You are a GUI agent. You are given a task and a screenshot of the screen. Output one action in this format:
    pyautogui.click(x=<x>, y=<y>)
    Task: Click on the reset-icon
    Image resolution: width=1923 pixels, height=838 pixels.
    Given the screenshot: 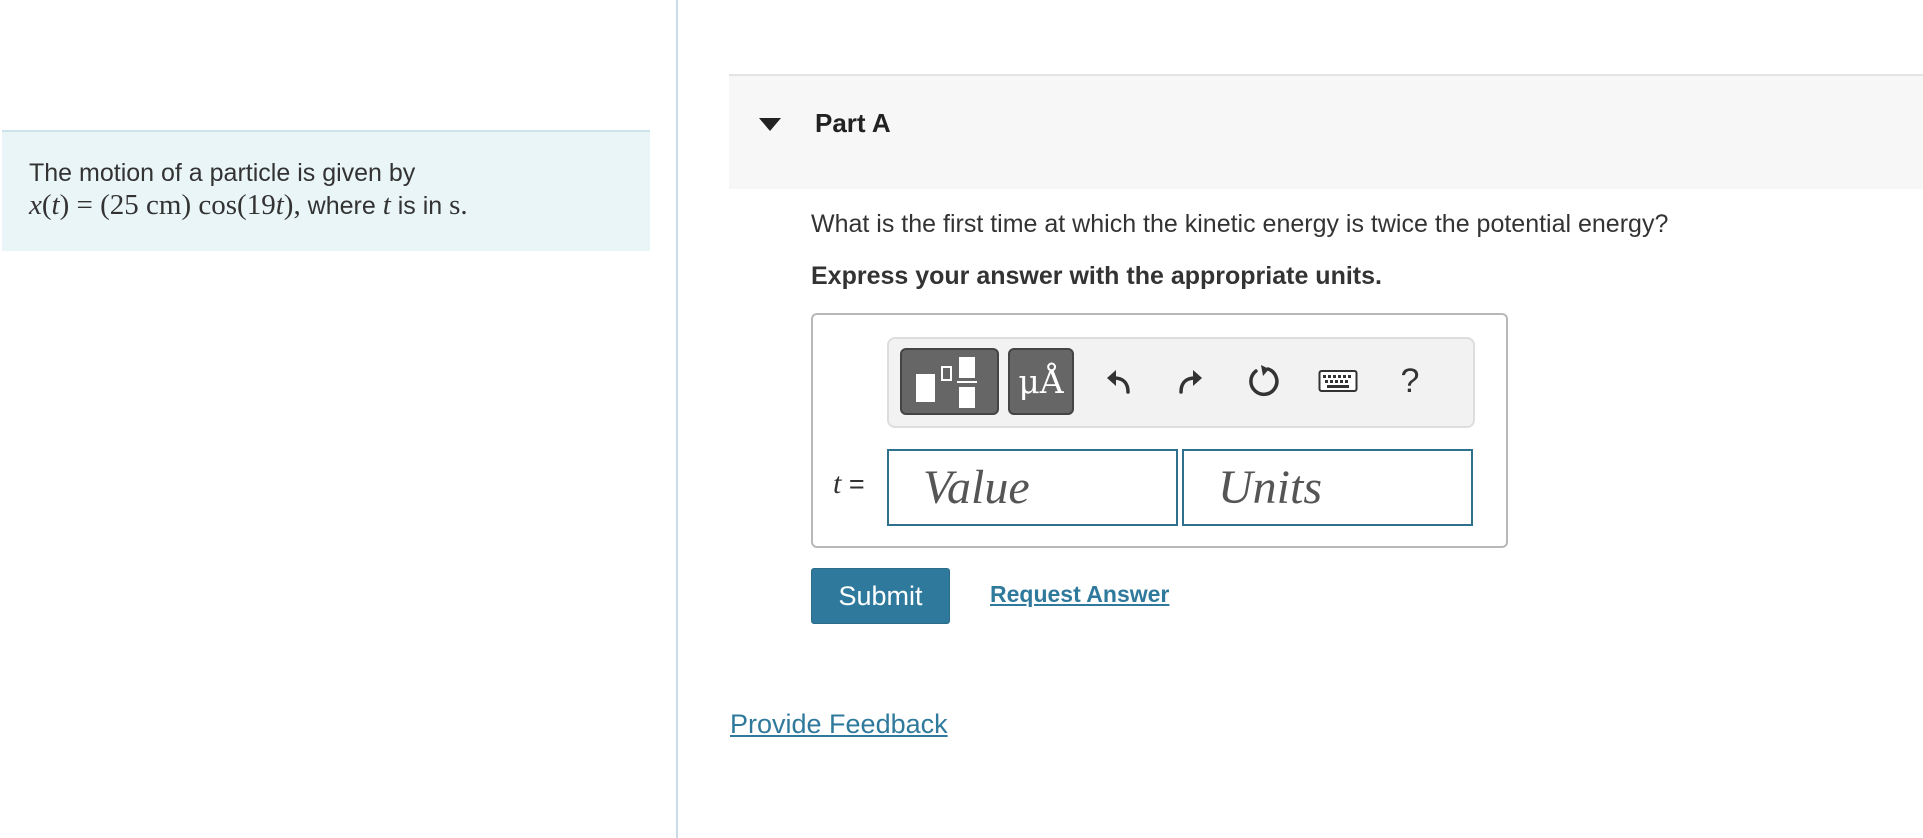 What is the action you would take?
    pyautogui.click(x=1264, y=381)
    